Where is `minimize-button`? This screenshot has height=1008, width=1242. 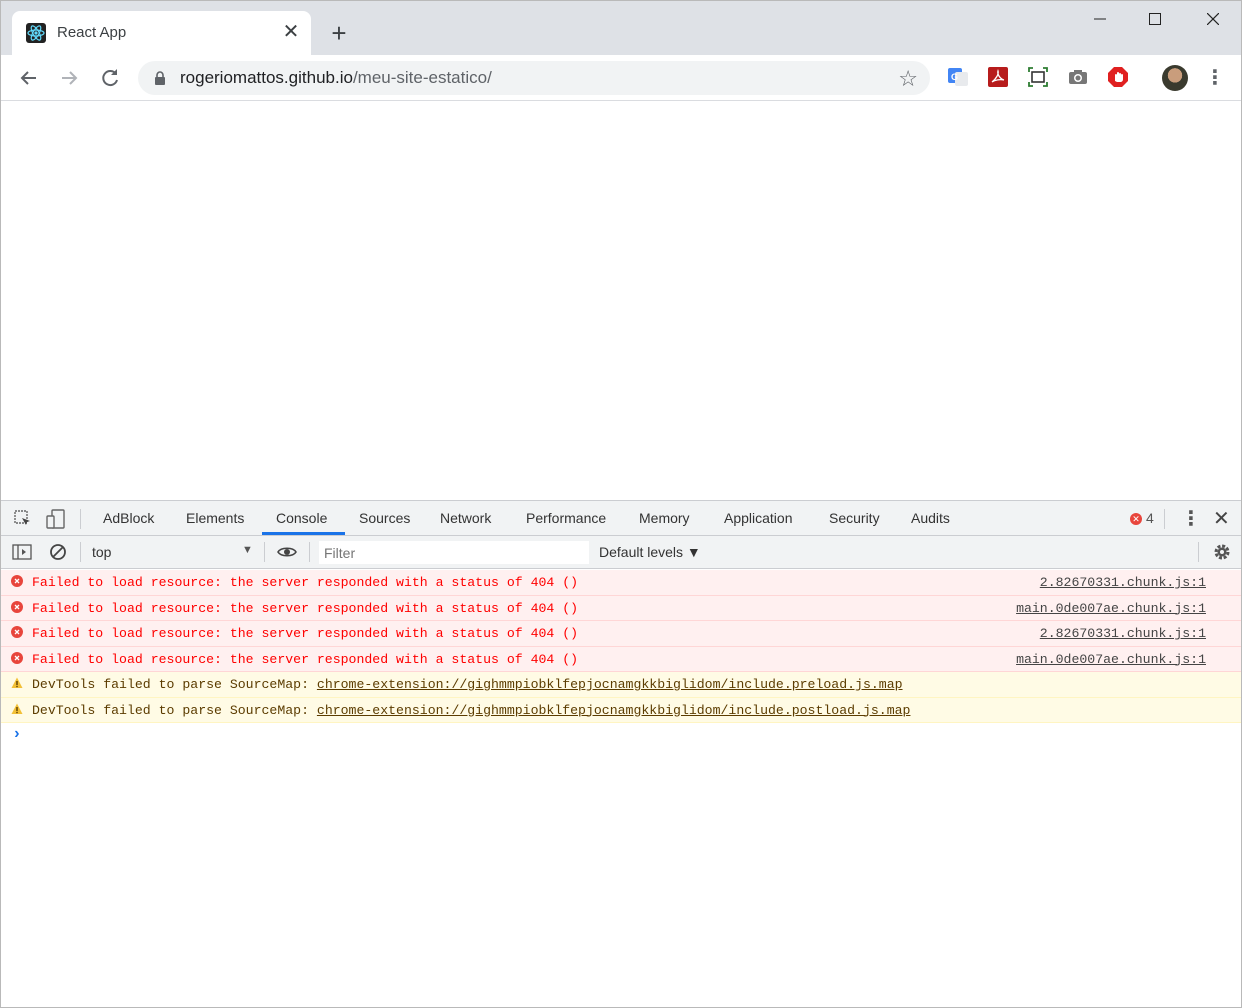 minimize-button is located at coordinates (1100, 21).